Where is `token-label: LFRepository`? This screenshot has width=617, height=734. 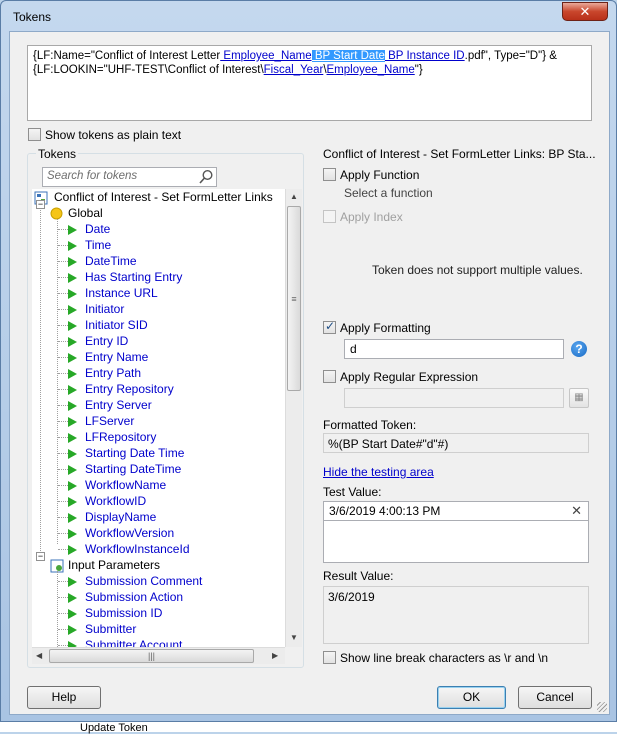 token-label: LFRepository is located at coordinates (121, 437).